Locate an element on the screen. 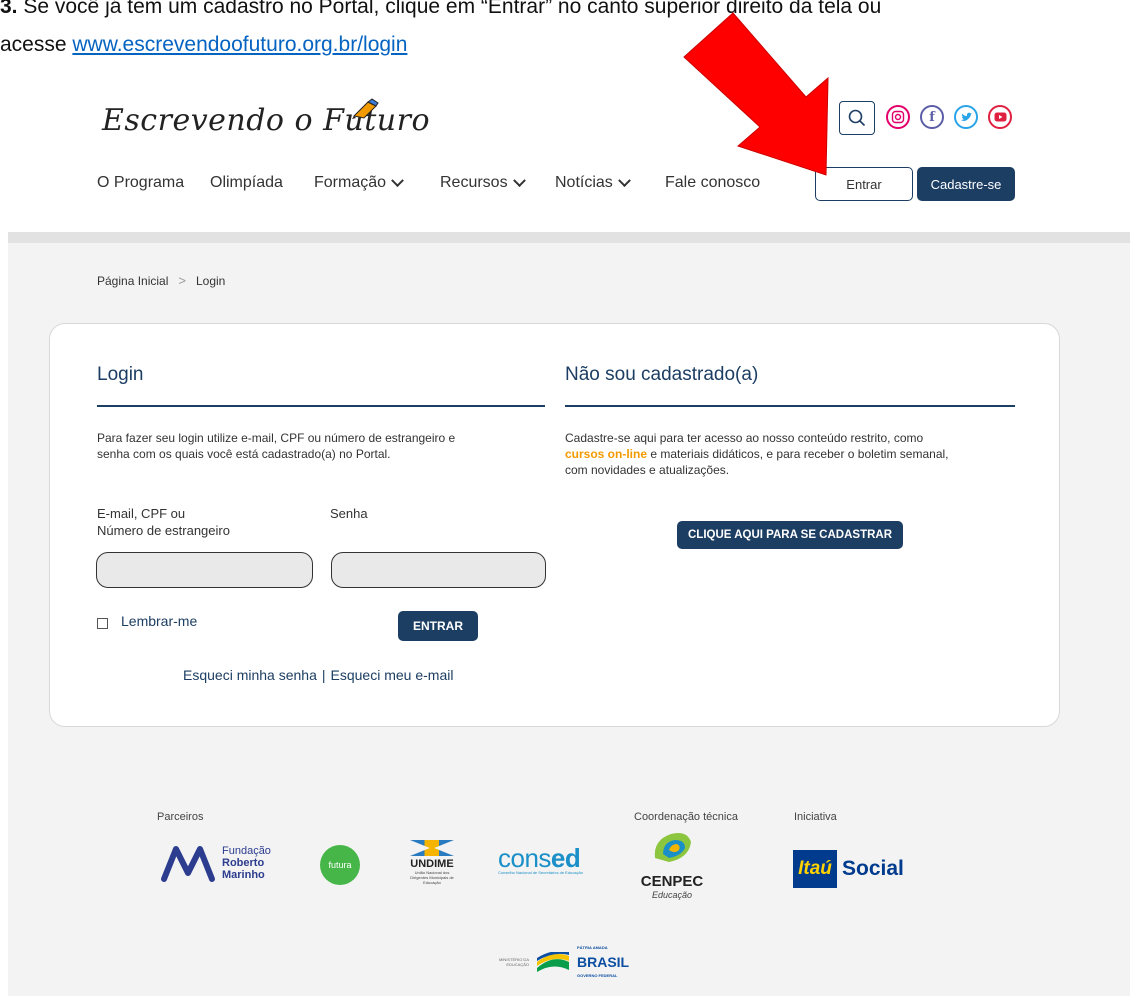 The image size is (1130, 996). frm-line: Marinho is located at coordinates (243, 875).